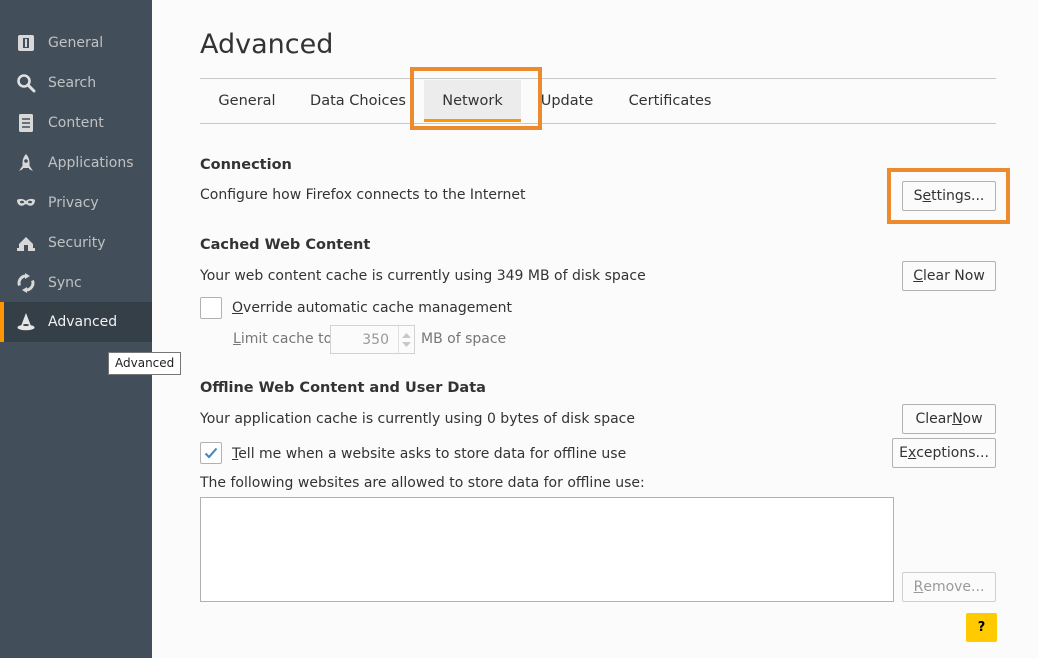 Image resolution: width=1038 pixels, height=658 pixels. I want to click on sidebar-item-advanced: Advanced, so click(76, 322).